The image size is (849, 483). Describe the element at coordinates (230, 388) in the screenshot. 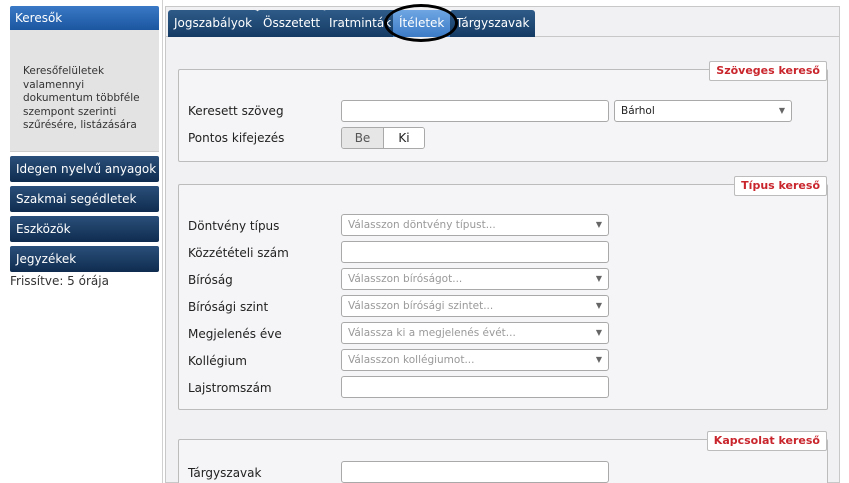

I see `registry-number-label: Lajstromszám` at that location.